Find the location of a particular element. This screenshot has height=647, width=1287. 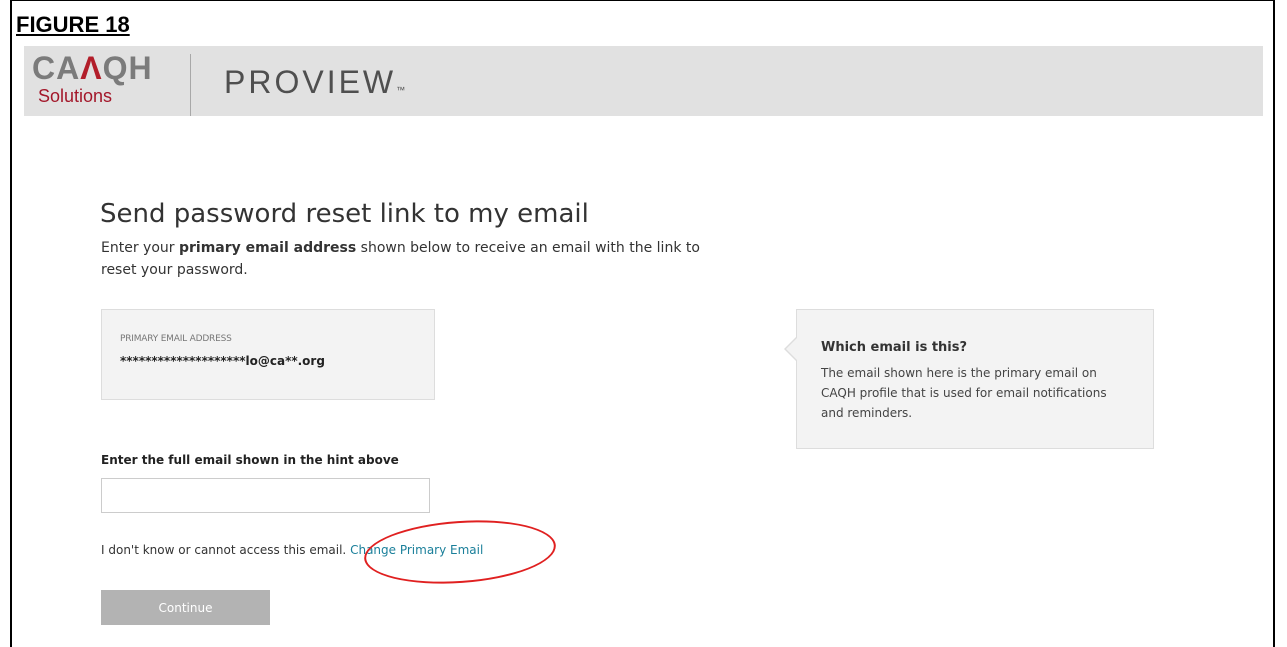

figure-label: FIGURE 18 is located at coordinates (73, 24).